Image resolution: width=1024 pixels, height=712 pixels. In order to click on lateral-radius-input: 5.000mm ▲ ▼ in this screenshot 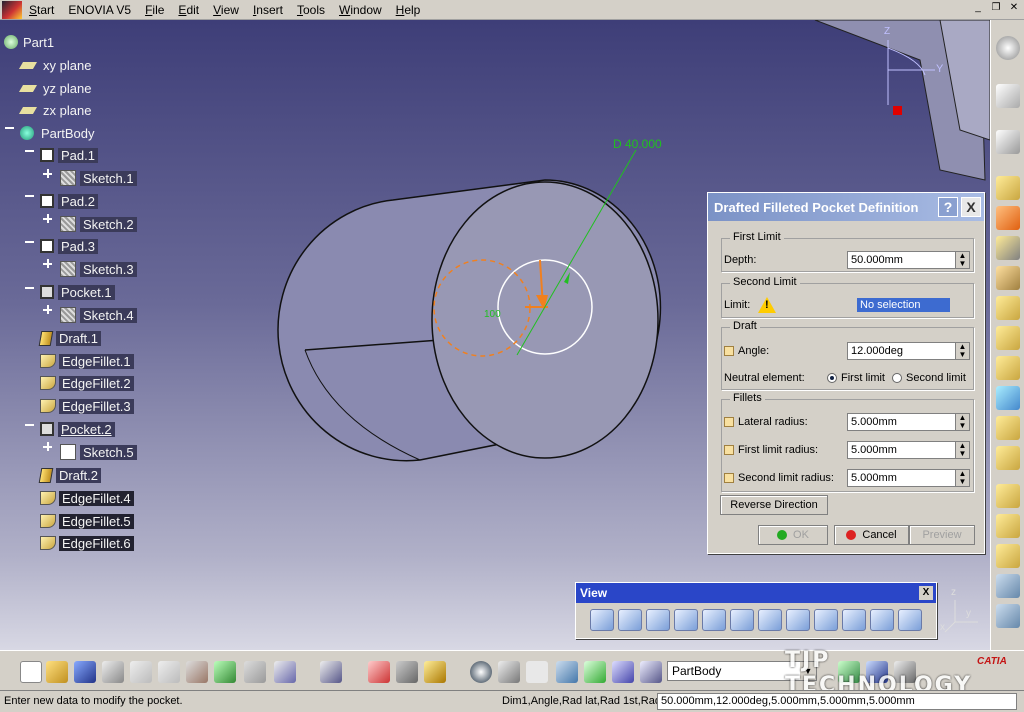, I will do `click(908, 422)`.